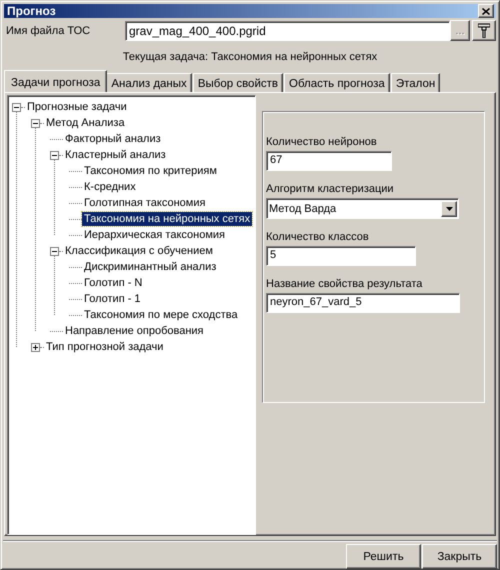 The width and height of the screenshot is (500, 570). Describe the element at coordinates (167, 219) in the screenshot. I see `tree-item: Таксономия на нейронных сетях` at that location.